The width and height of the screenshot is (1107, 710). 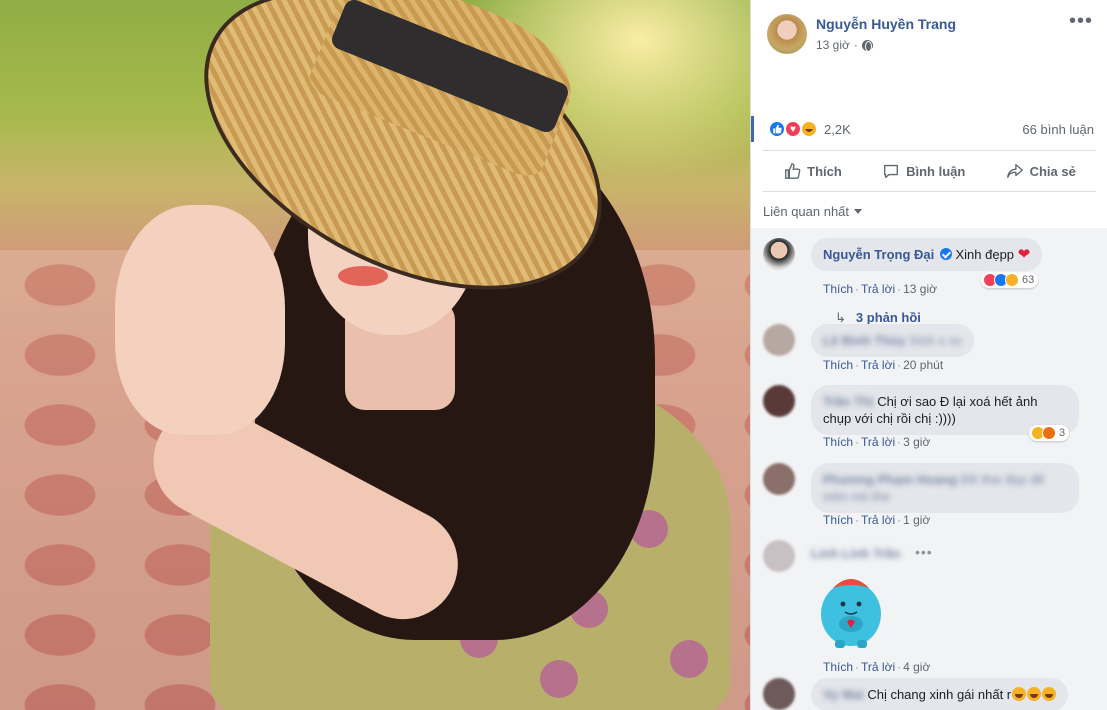 What do you see at coordinates (920, 289) in the screenshot?
I see `comment-time: 13 giờ` at bounding box center [920, 289].